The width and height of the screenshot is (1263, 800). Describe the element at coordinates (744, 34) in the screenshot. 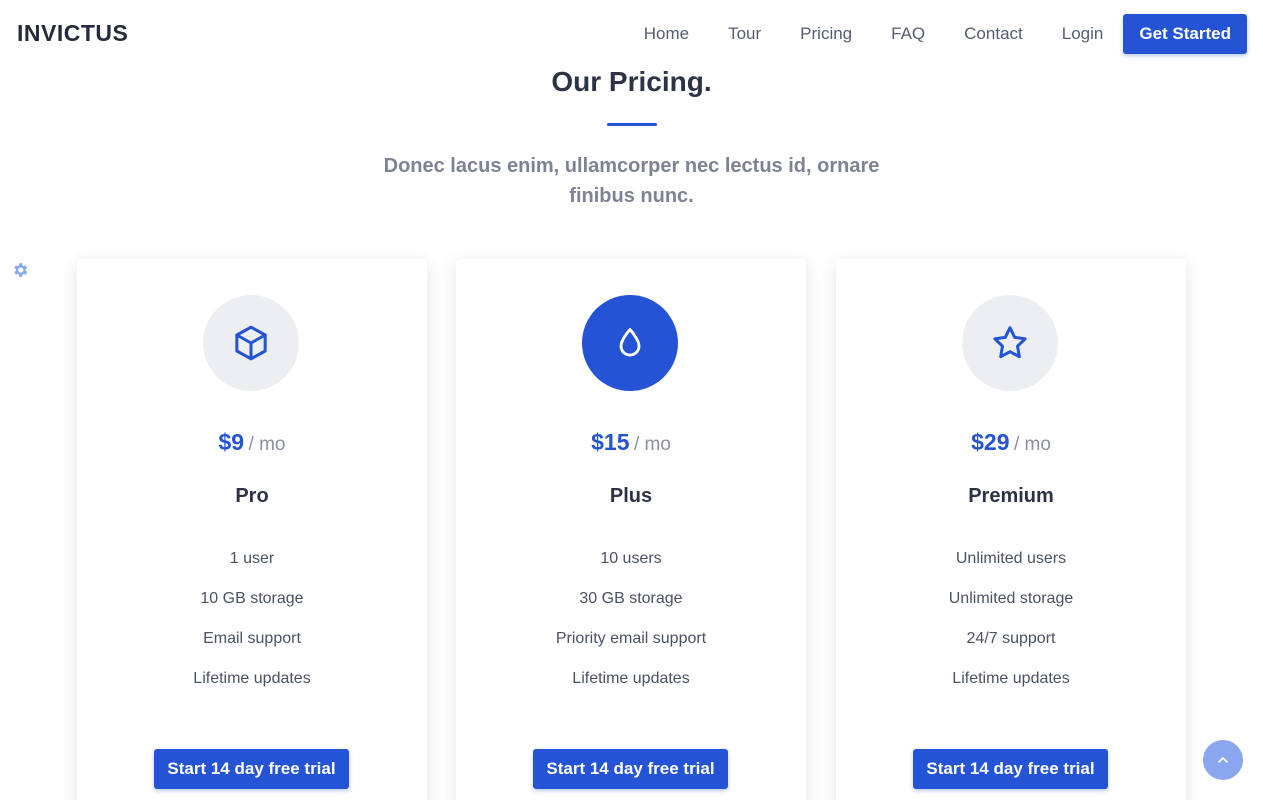

I see `nav-tour-link: Tour` at that location.